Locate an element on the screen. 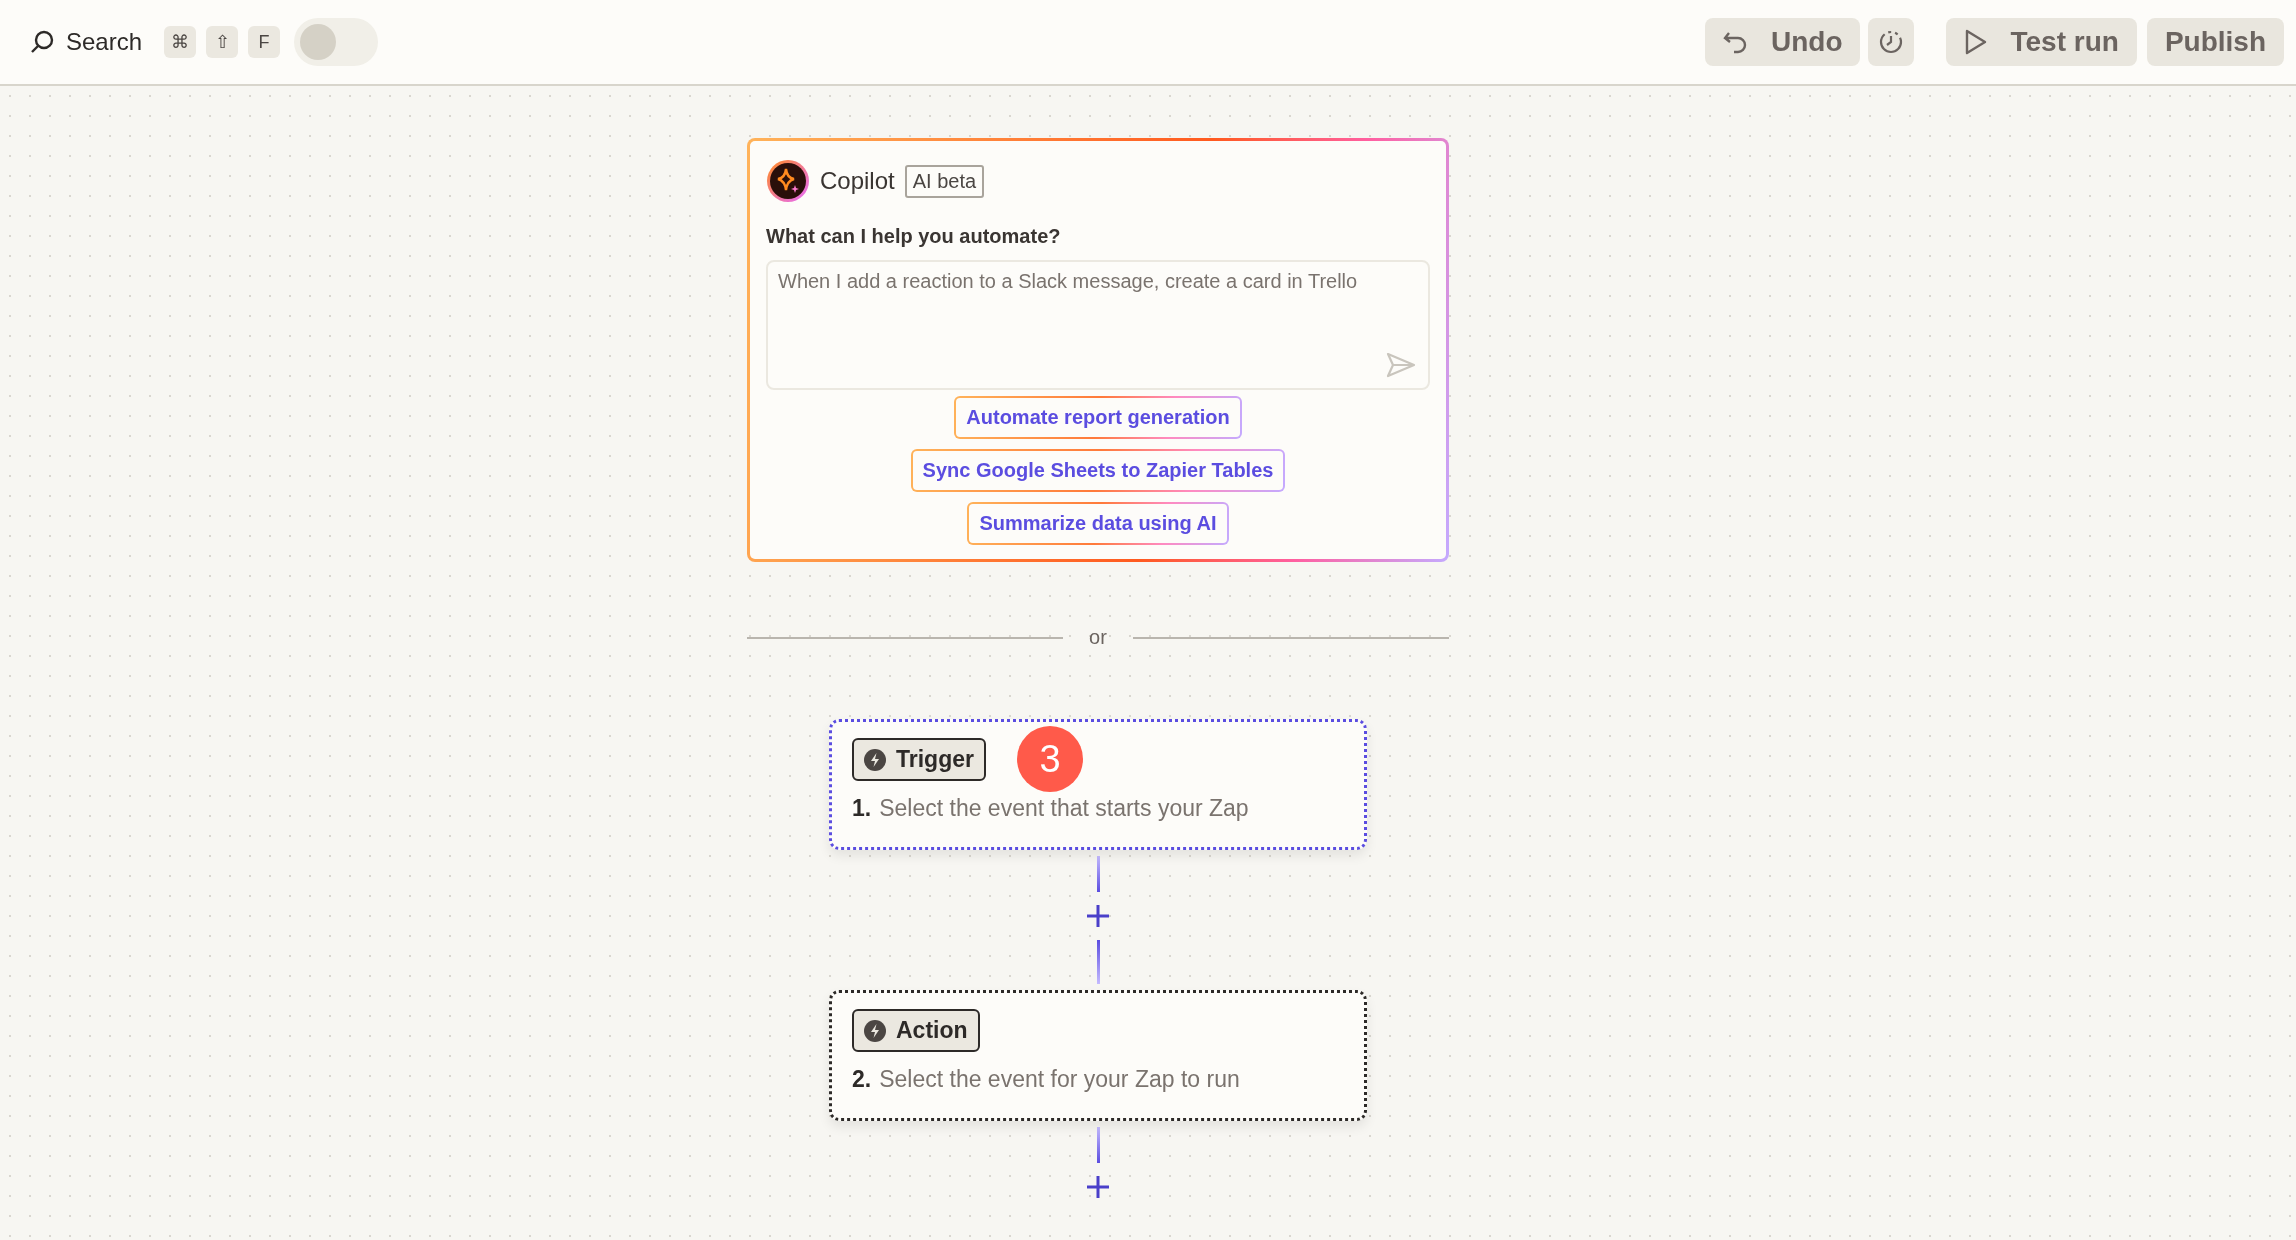  beta-tag: AI beta is located at coordinates (944, 181).